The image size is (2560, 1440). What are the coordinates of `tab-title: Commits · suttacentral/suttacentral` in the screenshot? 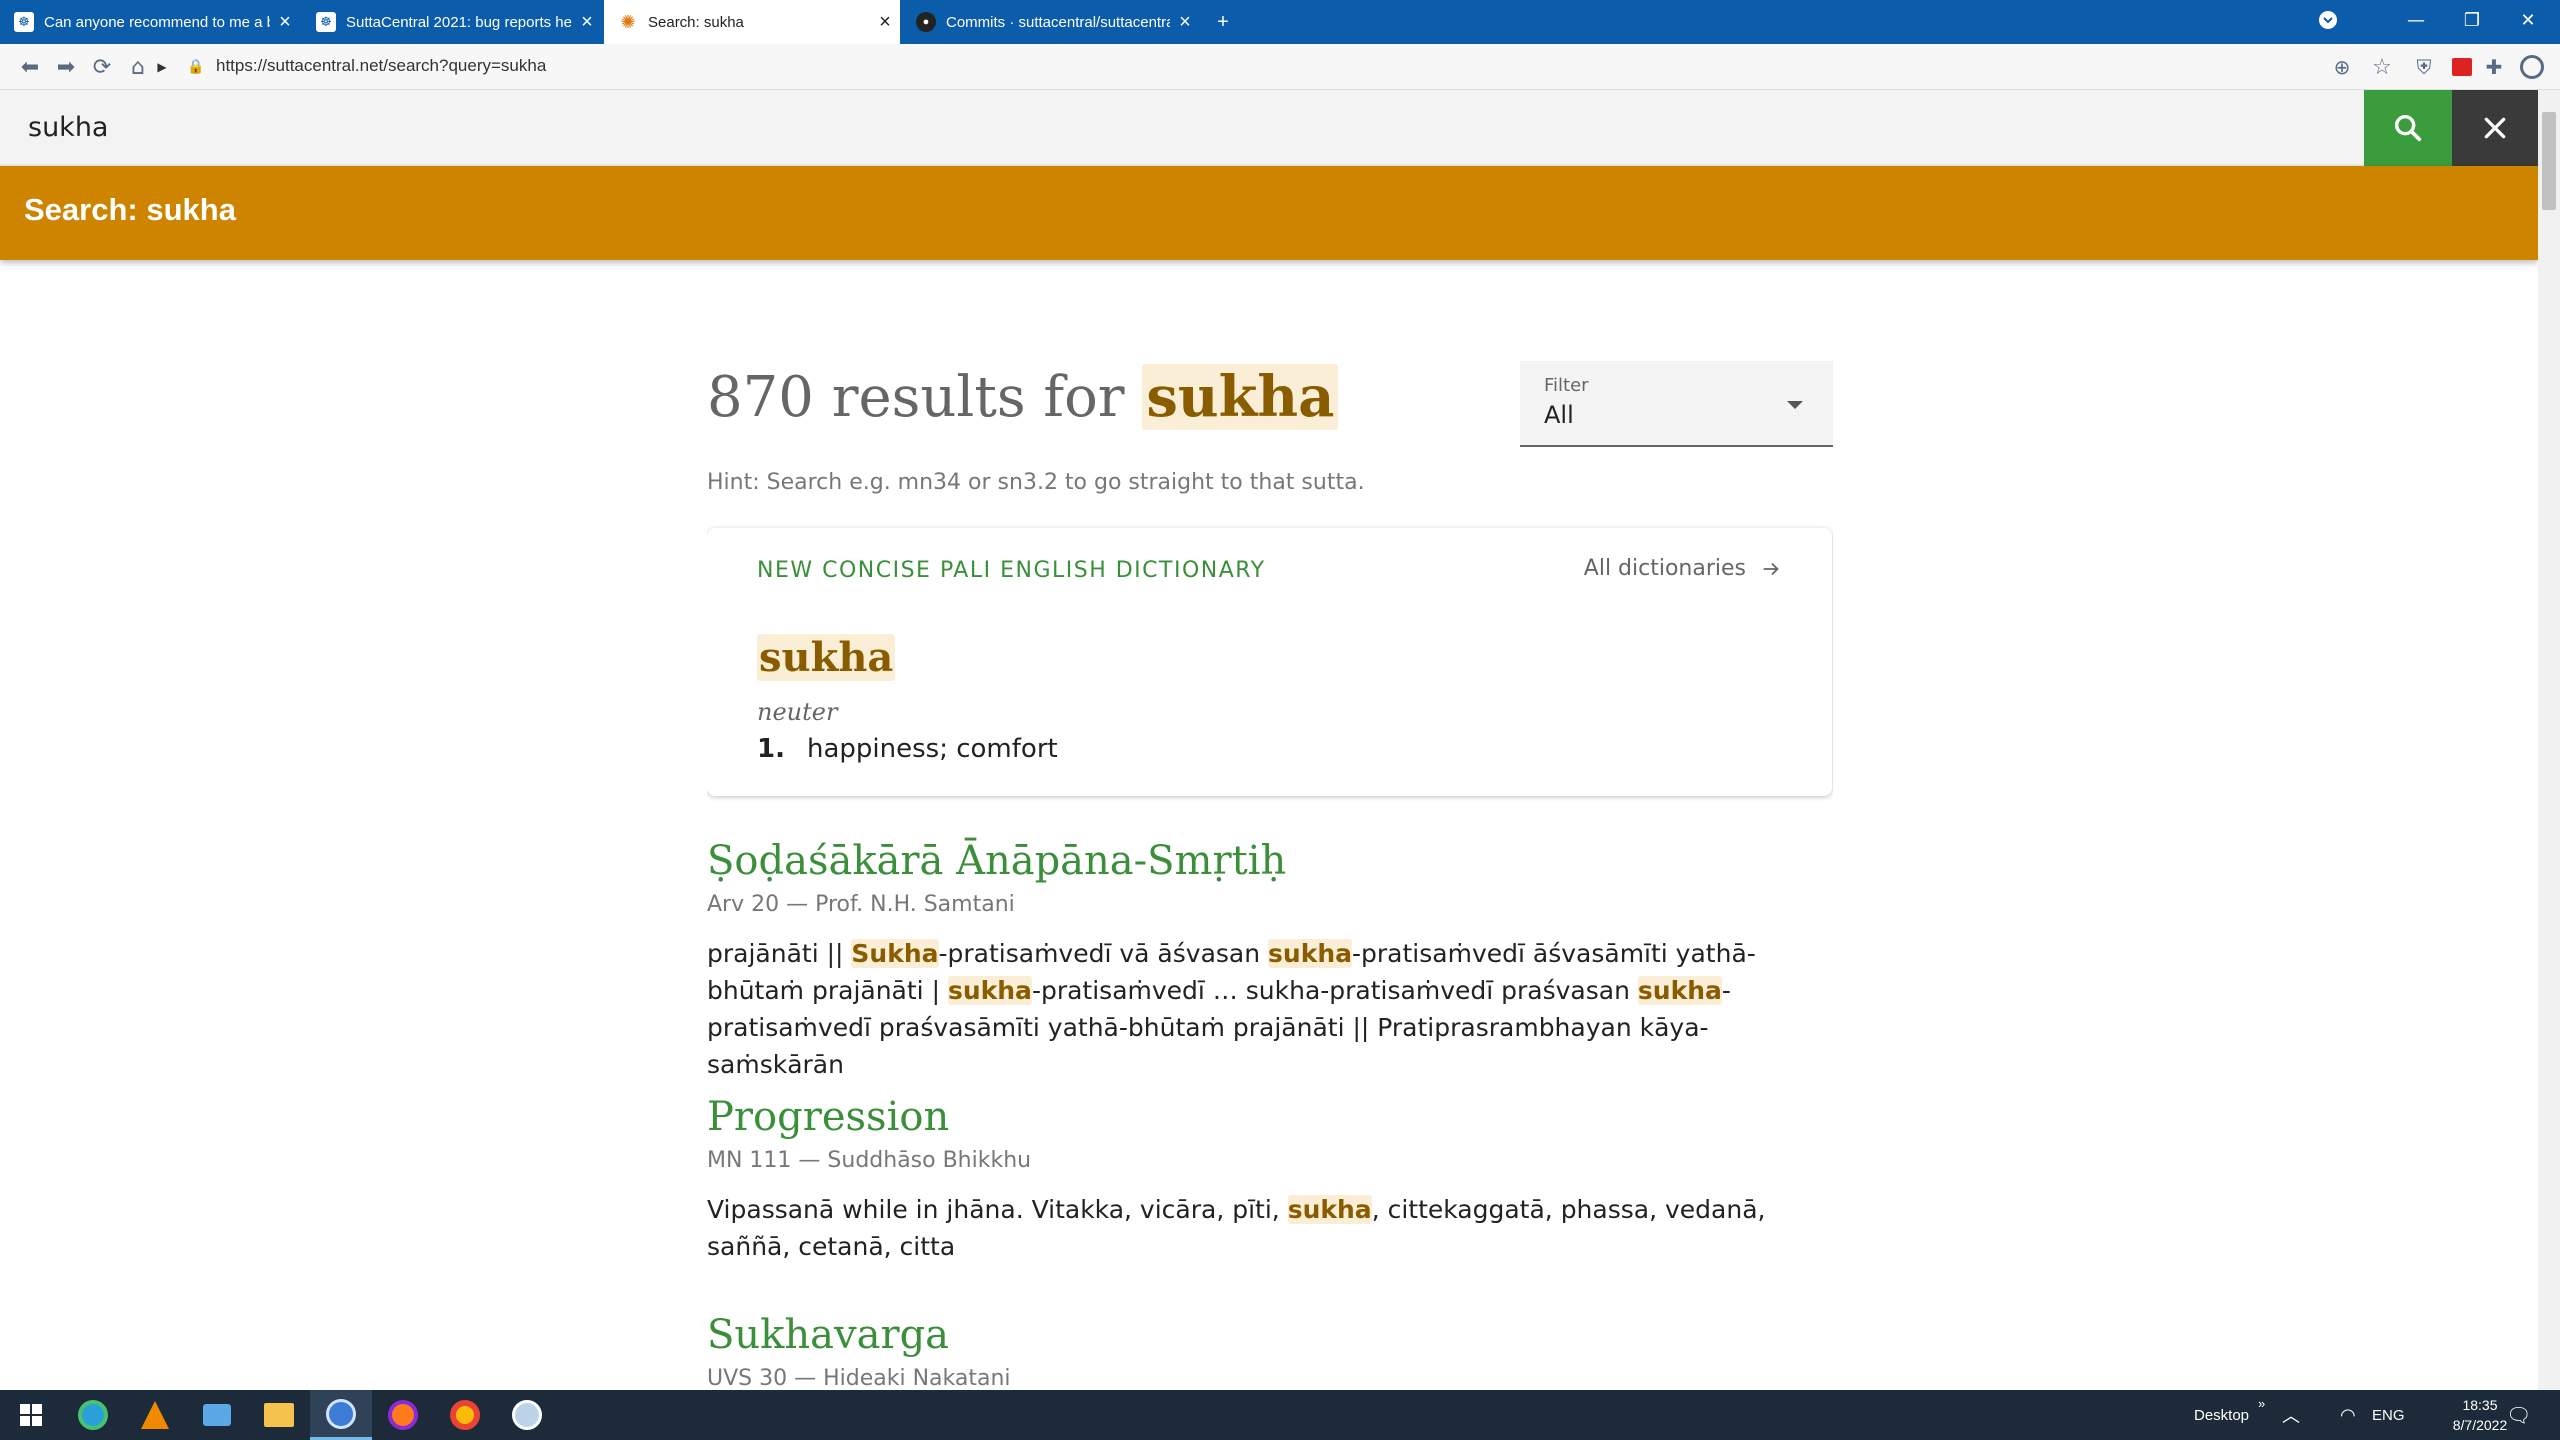 It's located at (1058, 22).